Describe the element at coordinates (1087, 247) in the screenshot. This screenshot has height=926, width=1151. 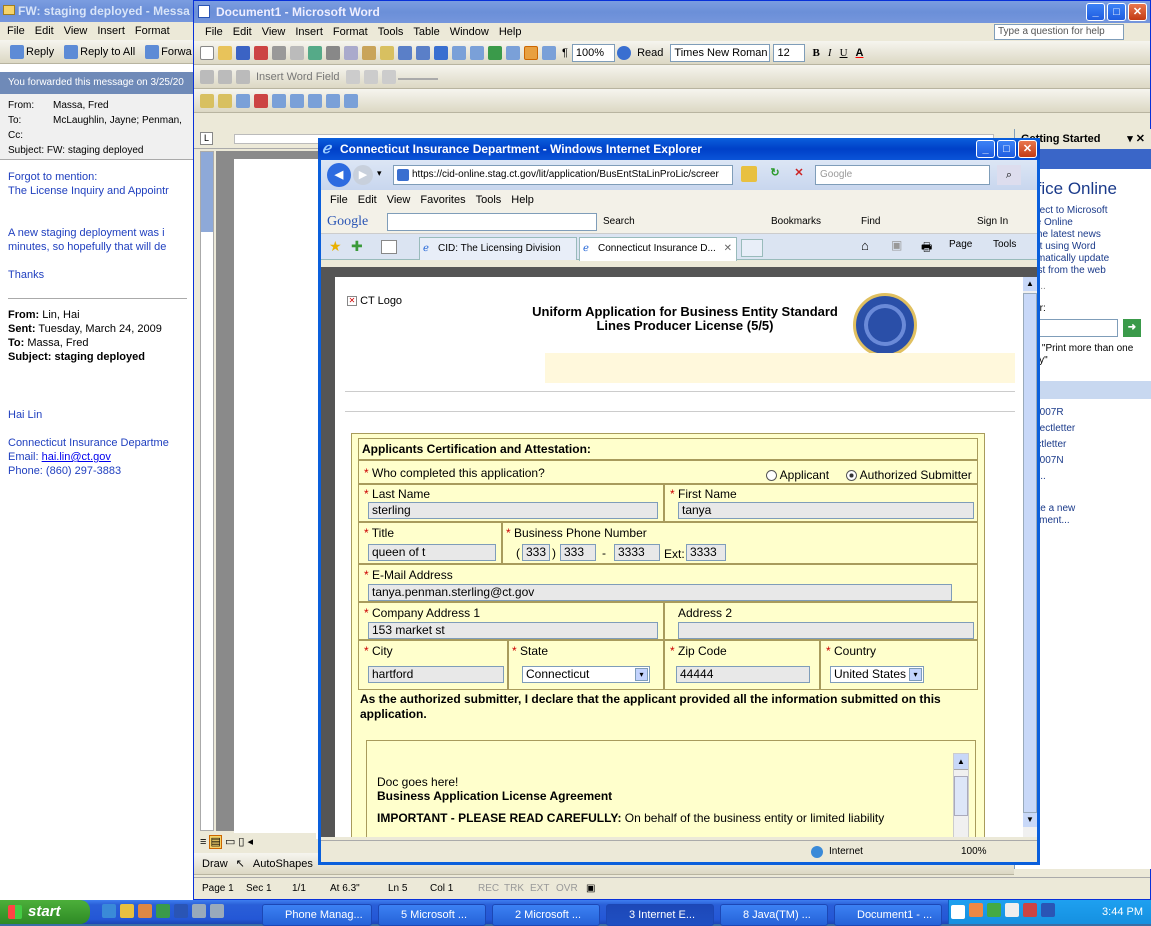
I see `pane-link: bout using Word` at that location.